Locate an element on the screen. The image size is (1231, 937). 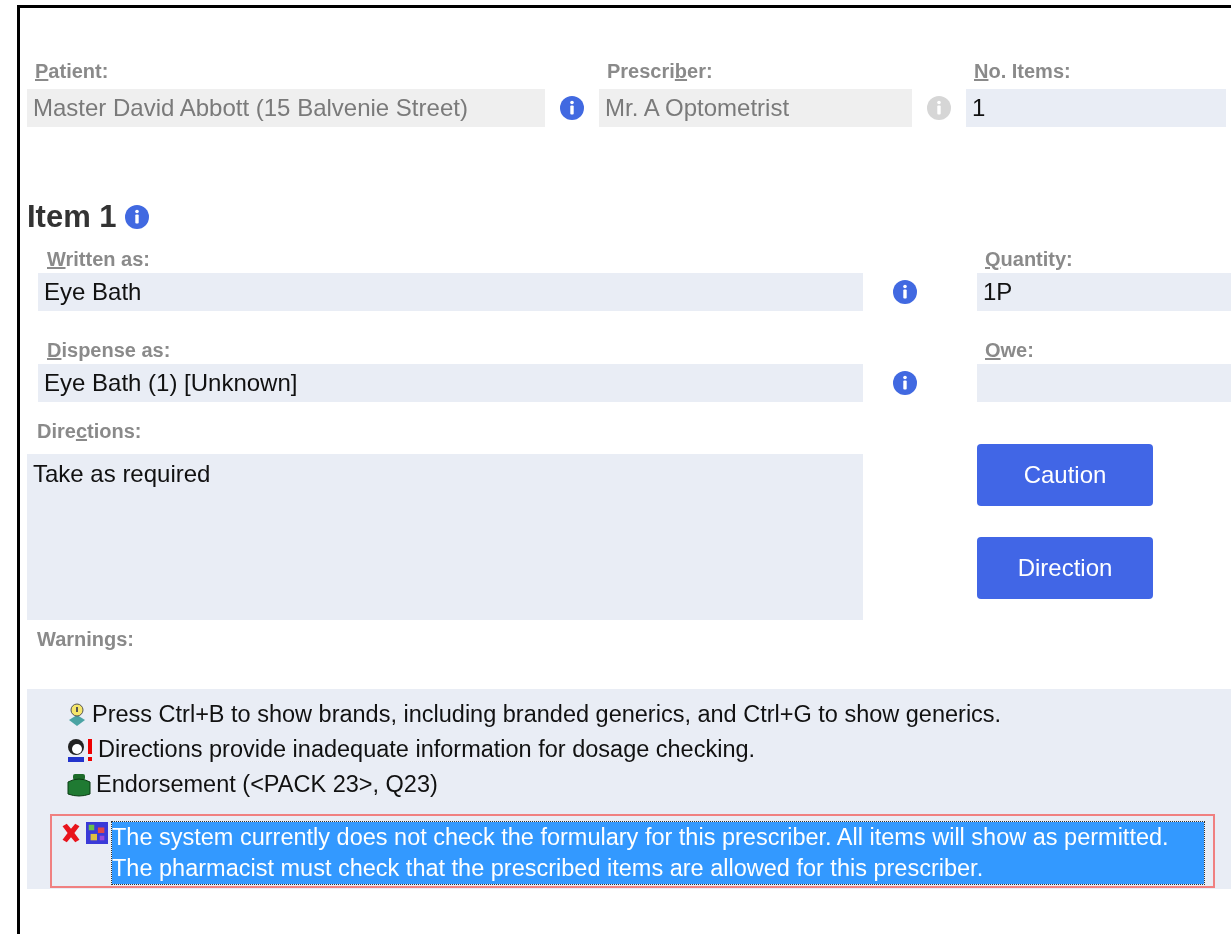
text-area: Take as required is located at coordinates (445, 537).